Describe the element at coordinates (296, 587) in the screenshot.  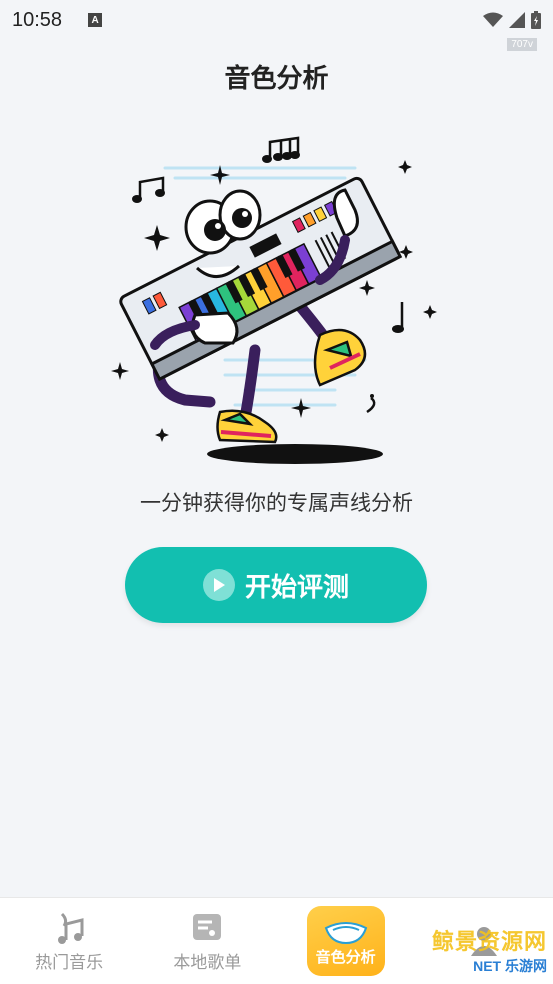
I see `start-evaluation-label: 开始评测` at that location.